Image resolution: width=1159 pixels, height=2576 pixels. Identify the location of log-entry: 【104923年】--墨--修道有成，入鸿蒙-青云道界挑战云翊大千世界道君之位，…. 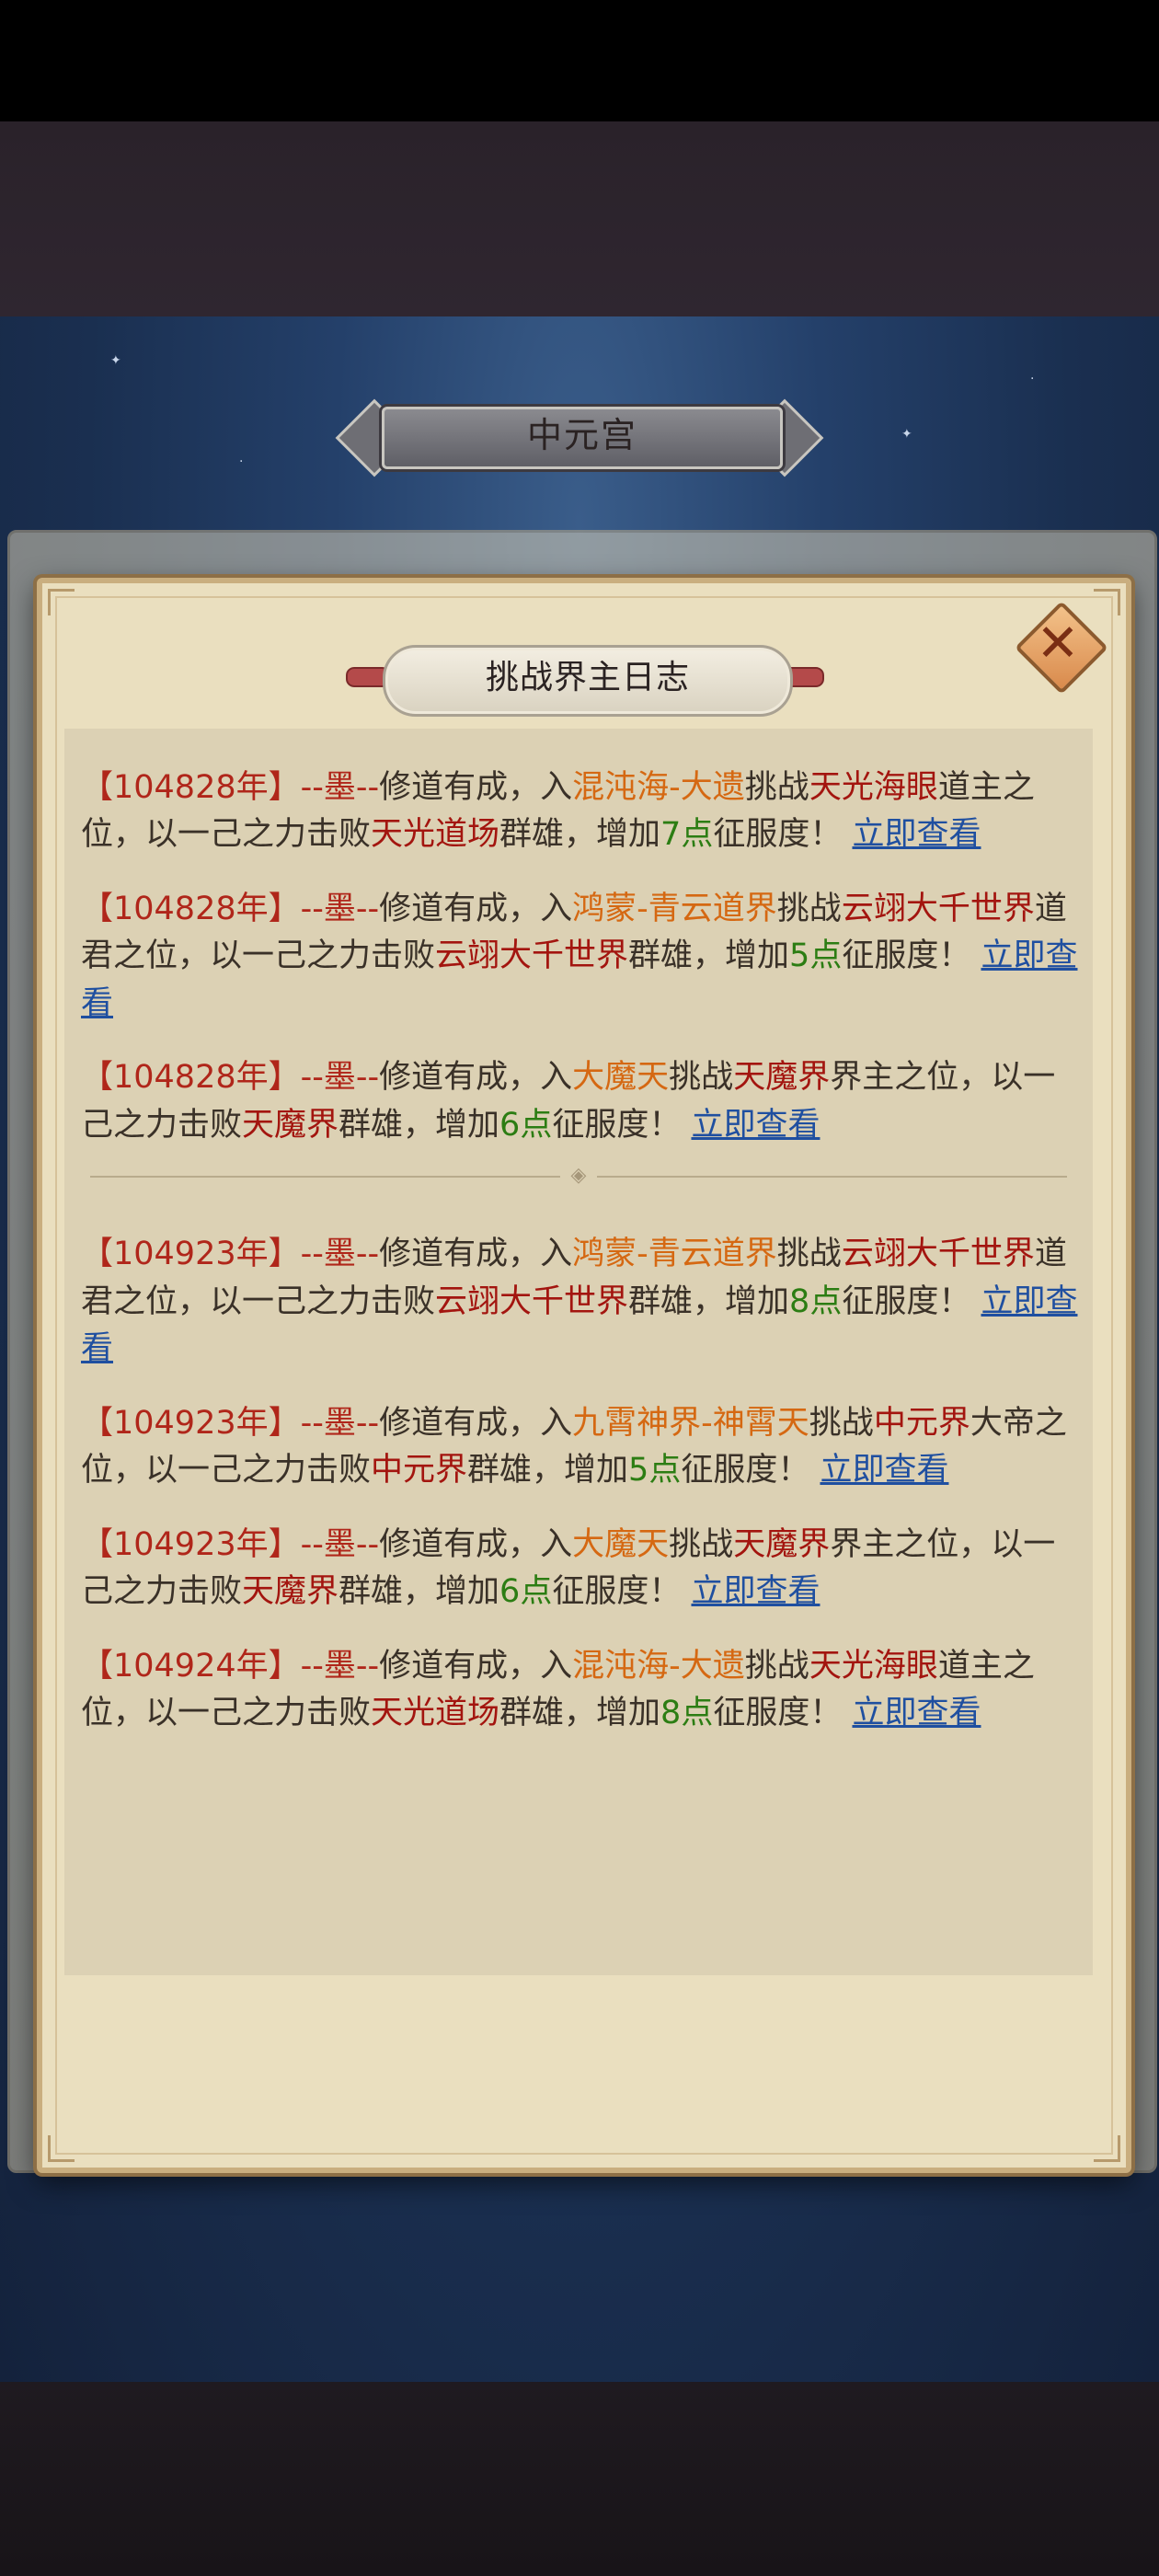
(578, 1302).